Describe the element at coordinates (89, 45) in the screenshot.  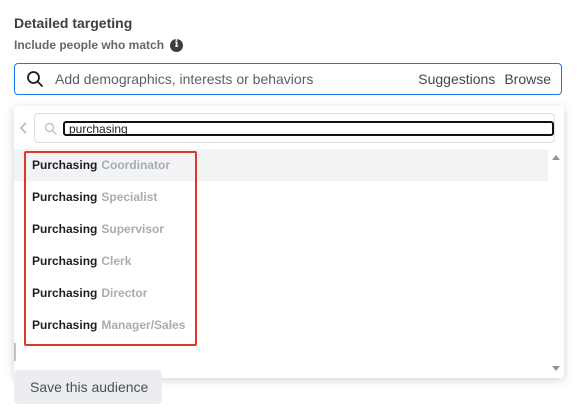
I see `subtitle-text: Include people who match` at that location.